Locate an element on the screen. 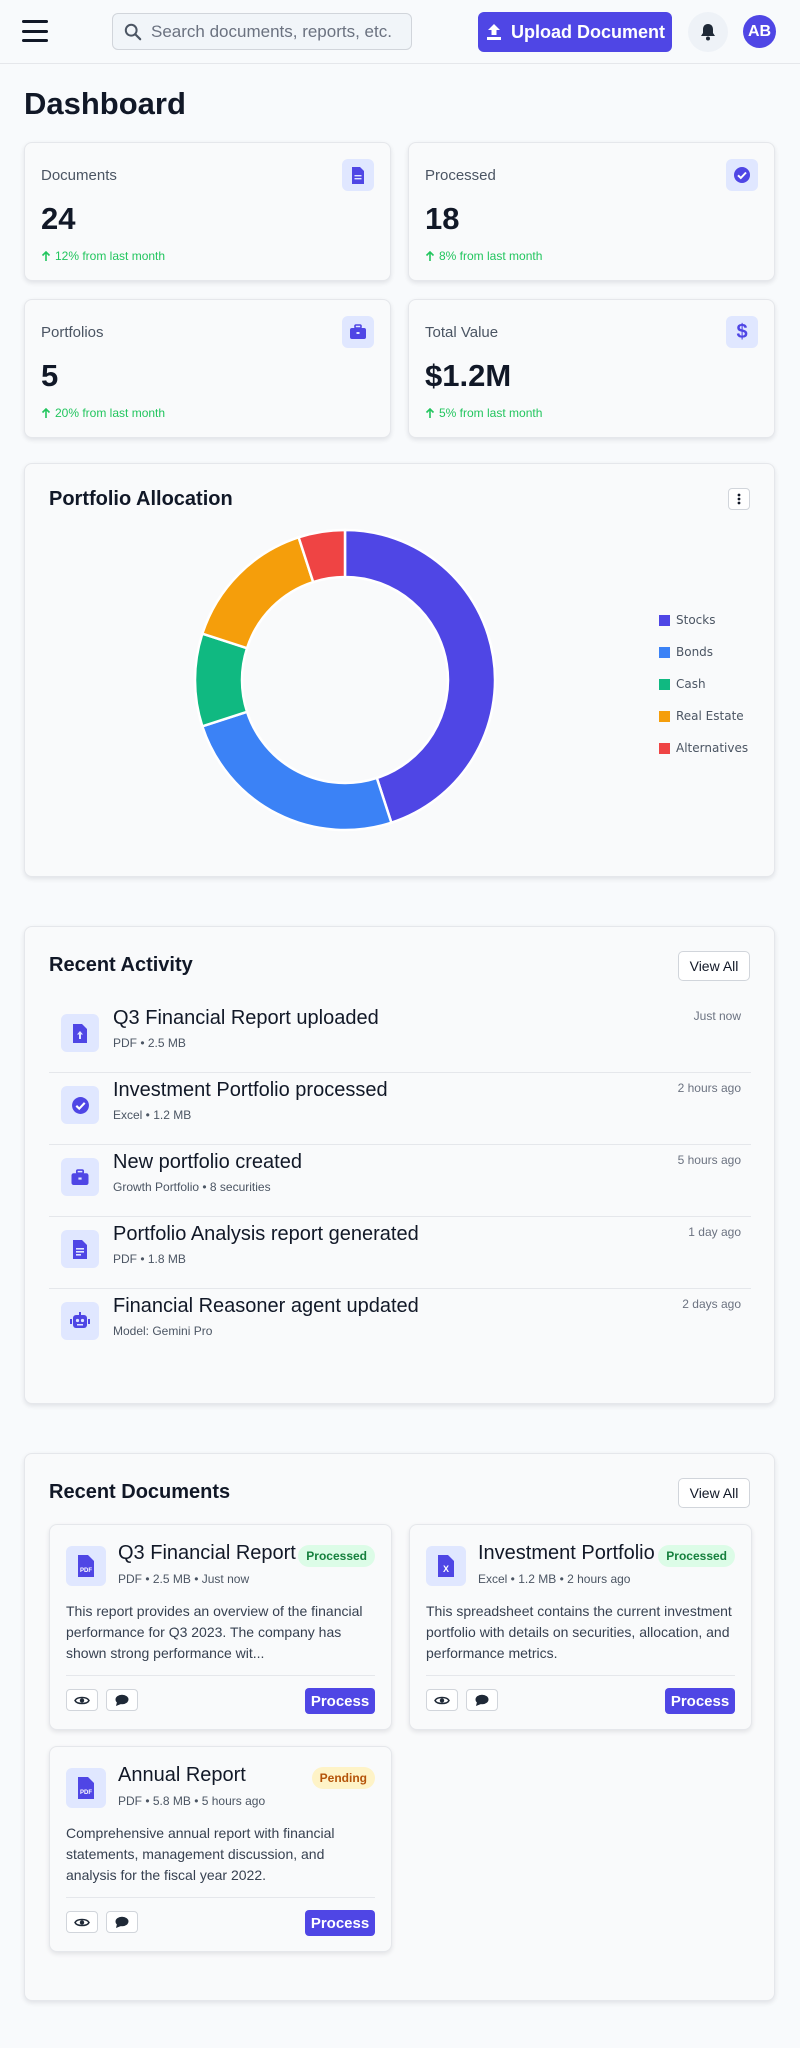 This screenshot has height=2048, width=800. activity-title: Investment Portfolio processed is located at coordinates (250, 1090).